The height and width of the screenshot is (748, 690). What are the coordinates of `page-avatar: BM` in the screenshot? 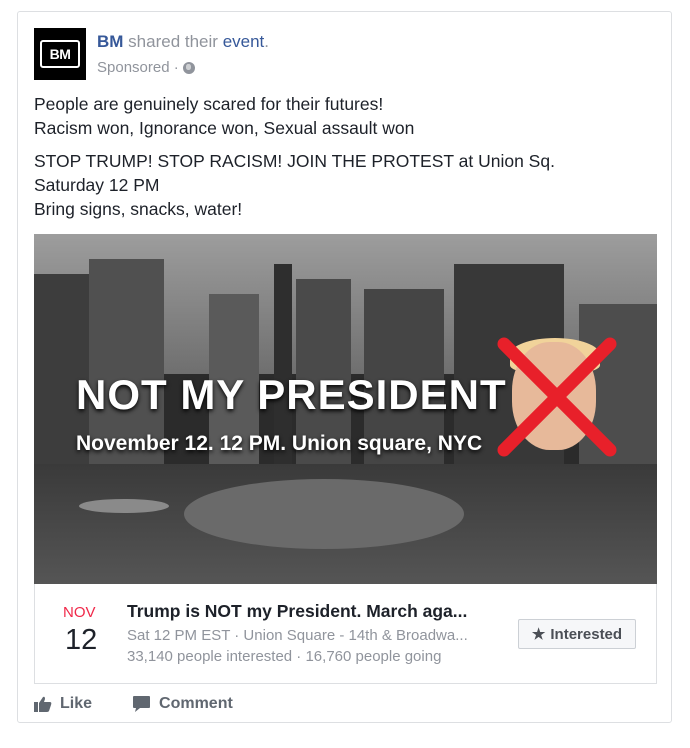 It's located at (60, 54).